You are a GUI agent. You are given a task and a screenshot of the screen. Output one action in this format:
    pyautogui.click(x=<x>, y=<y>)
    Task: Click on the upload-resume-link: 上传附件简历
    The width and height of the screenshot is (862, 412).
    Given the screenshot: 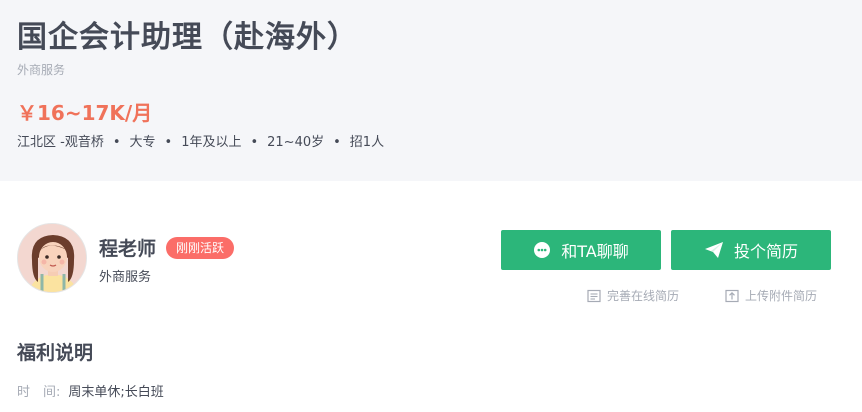 What is the action you would take?
    pyautogui.click(x=771, y=295)
    